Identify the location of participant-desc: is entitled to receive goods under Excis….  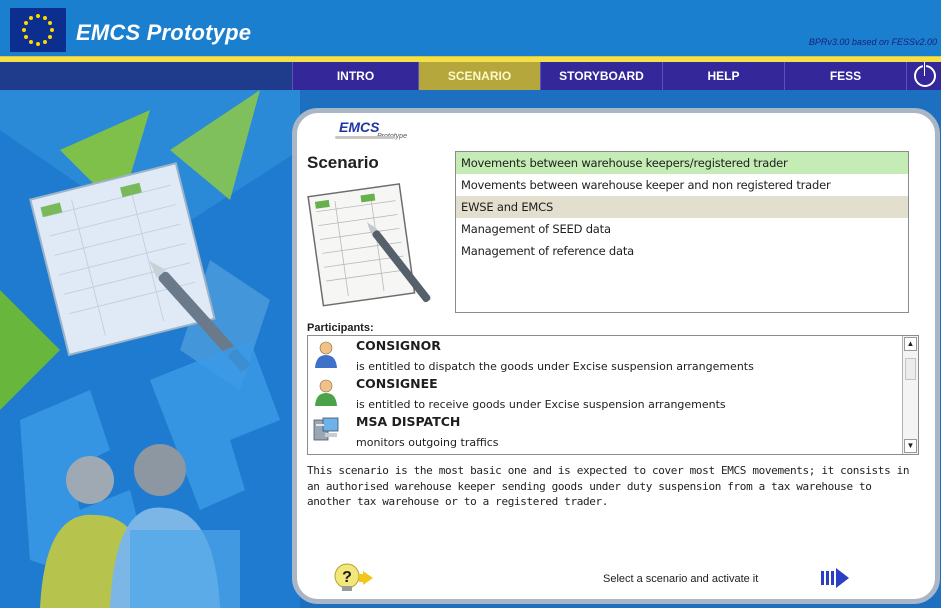
(541, 404).